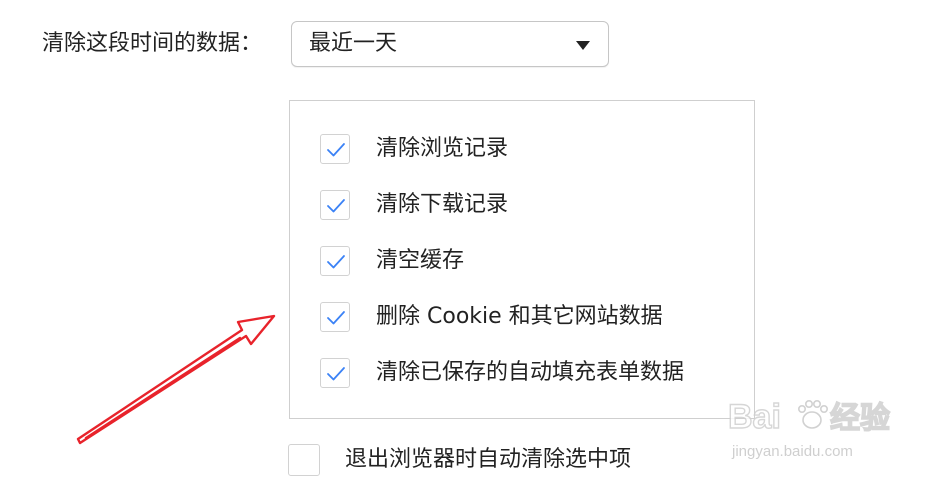 This screenshot has width=944, height=482. What do you see at coordinates (808, 428) in the screenshot?
I see `baidu-jingyan-watermark: Bai 经验 jingyan.baidu.com` at bounding box center [808, 428].